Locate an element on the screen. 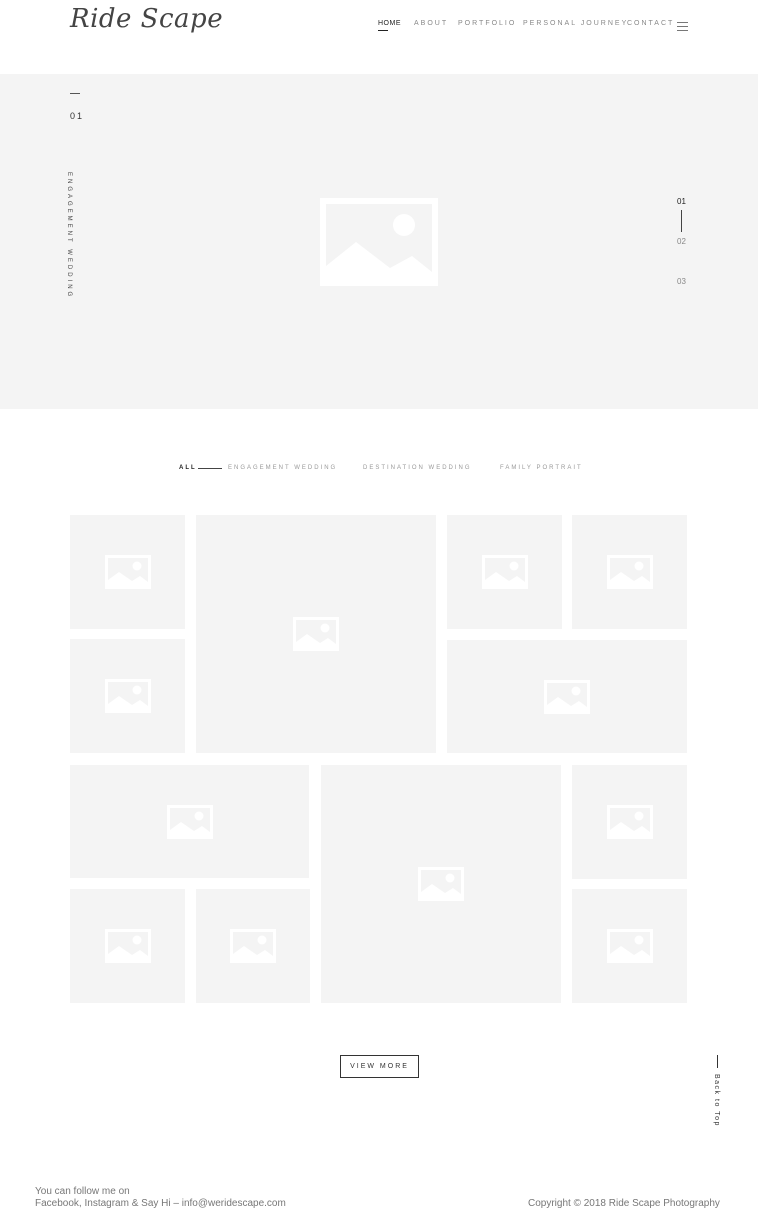 The width and height of the screenshot is (758, 1229). hamburger-icon is located at coordinates (682, 26).